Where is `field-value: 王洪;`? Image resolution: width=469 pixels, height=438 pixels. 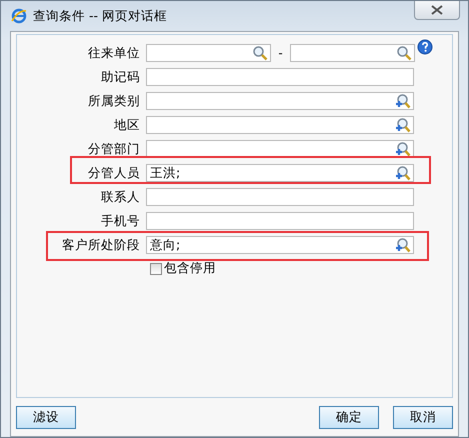 field-value: 王洪; is located at coordinates (165, 173).